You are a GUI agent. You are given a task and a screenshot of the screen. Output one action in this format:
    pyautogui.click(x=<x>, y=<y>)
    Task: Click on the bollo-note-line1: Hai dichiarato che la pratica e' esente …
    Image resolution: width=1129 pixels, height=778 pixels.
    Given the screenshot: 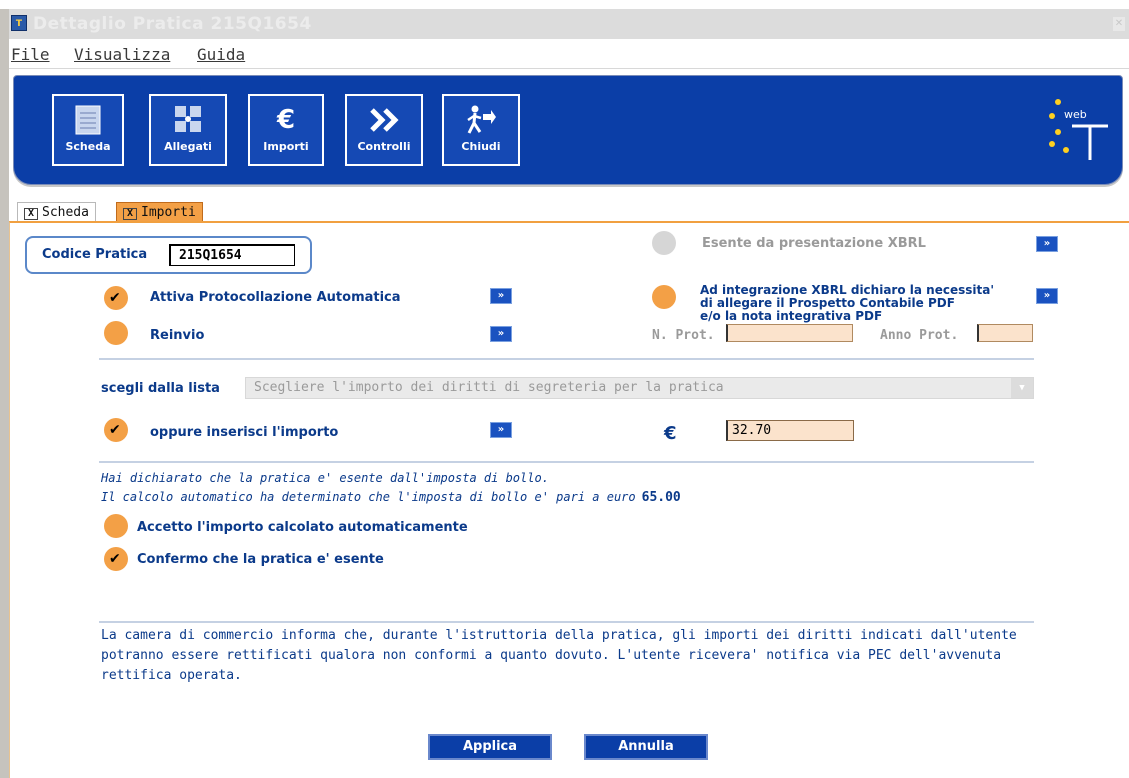 What is the action you would take?
    pyautogui.click(x=325, y=478)
    